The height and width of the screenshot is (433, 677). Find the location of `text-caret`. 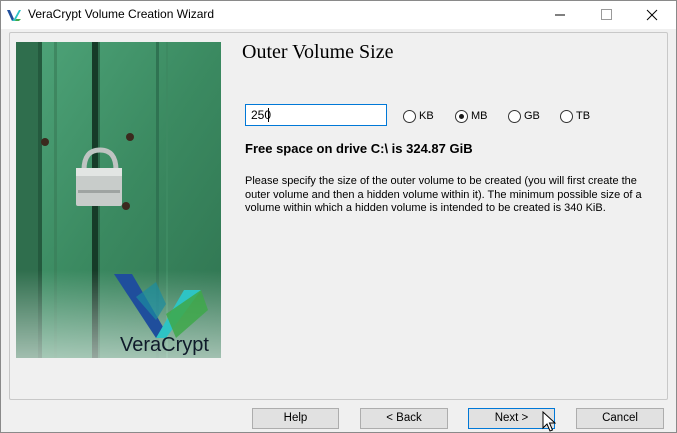

text-caret is located at coordinates (268, 115).